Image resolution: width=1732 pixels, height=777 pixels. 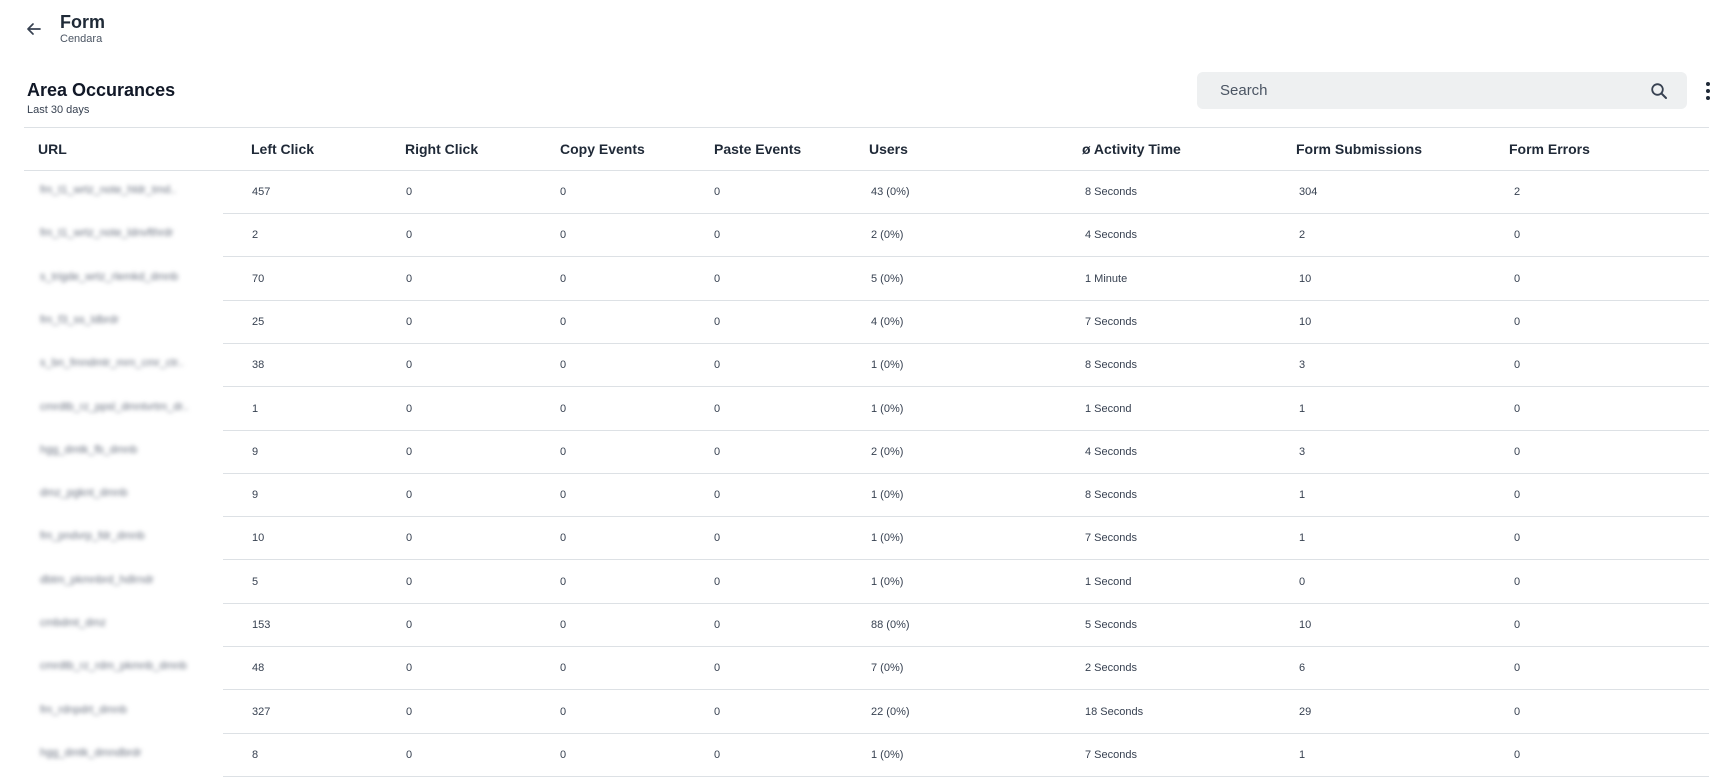 I want to click on table-row: hgg_dmtk_fb_dmnb 9 0 0 0 2 (0%) 4 Seconds 3 0, so click(x=866, y=452).